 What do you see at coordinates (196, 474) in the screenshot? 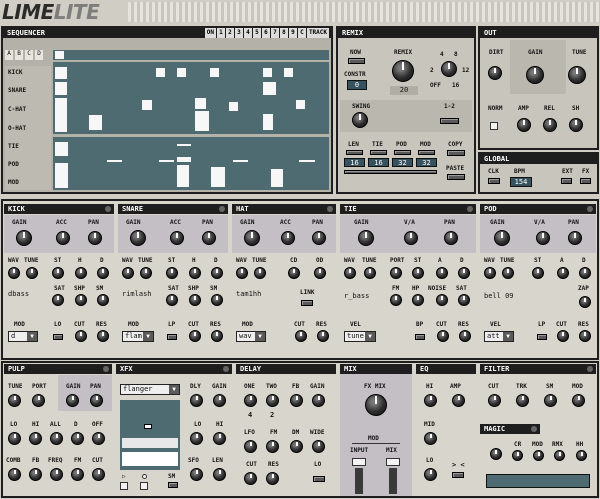
I see `xfx-sfo-knob` at bounding box center [196, 474].